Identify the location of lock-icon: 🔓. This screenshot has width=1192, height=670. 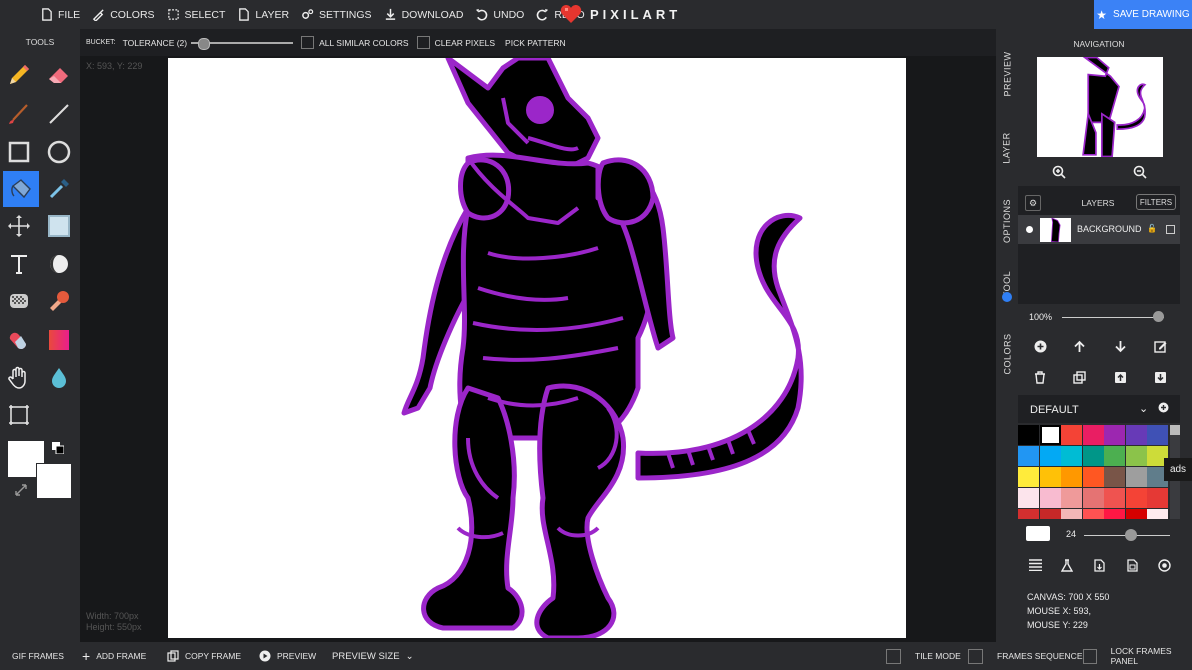
(1152, 228).